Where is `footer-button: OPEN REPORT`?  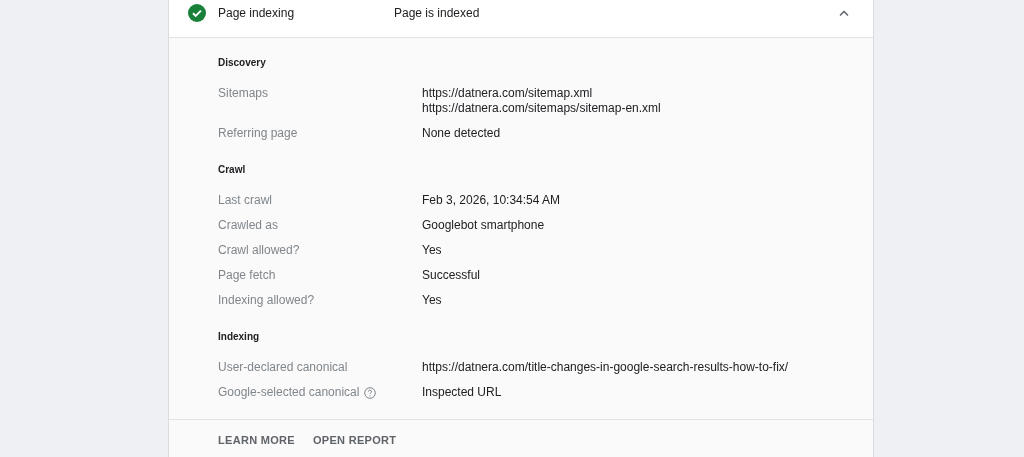
footer-button: OPEN REPORT is located at coordinates (354, 440).